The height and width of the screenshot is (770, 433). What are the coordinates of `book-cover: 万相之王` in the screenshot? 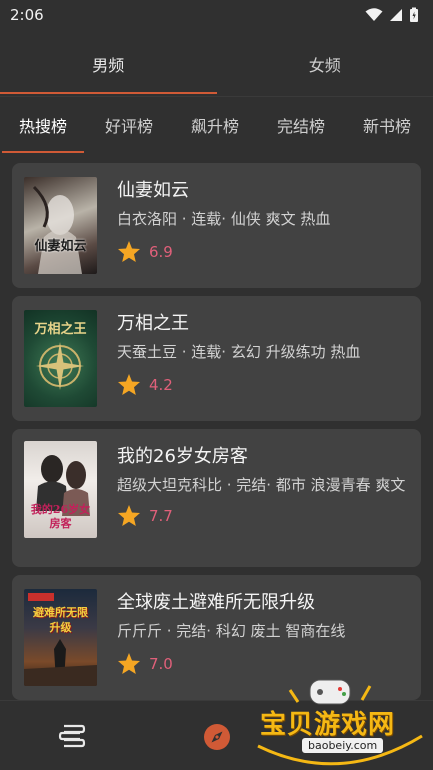 It's located at (60, 358).